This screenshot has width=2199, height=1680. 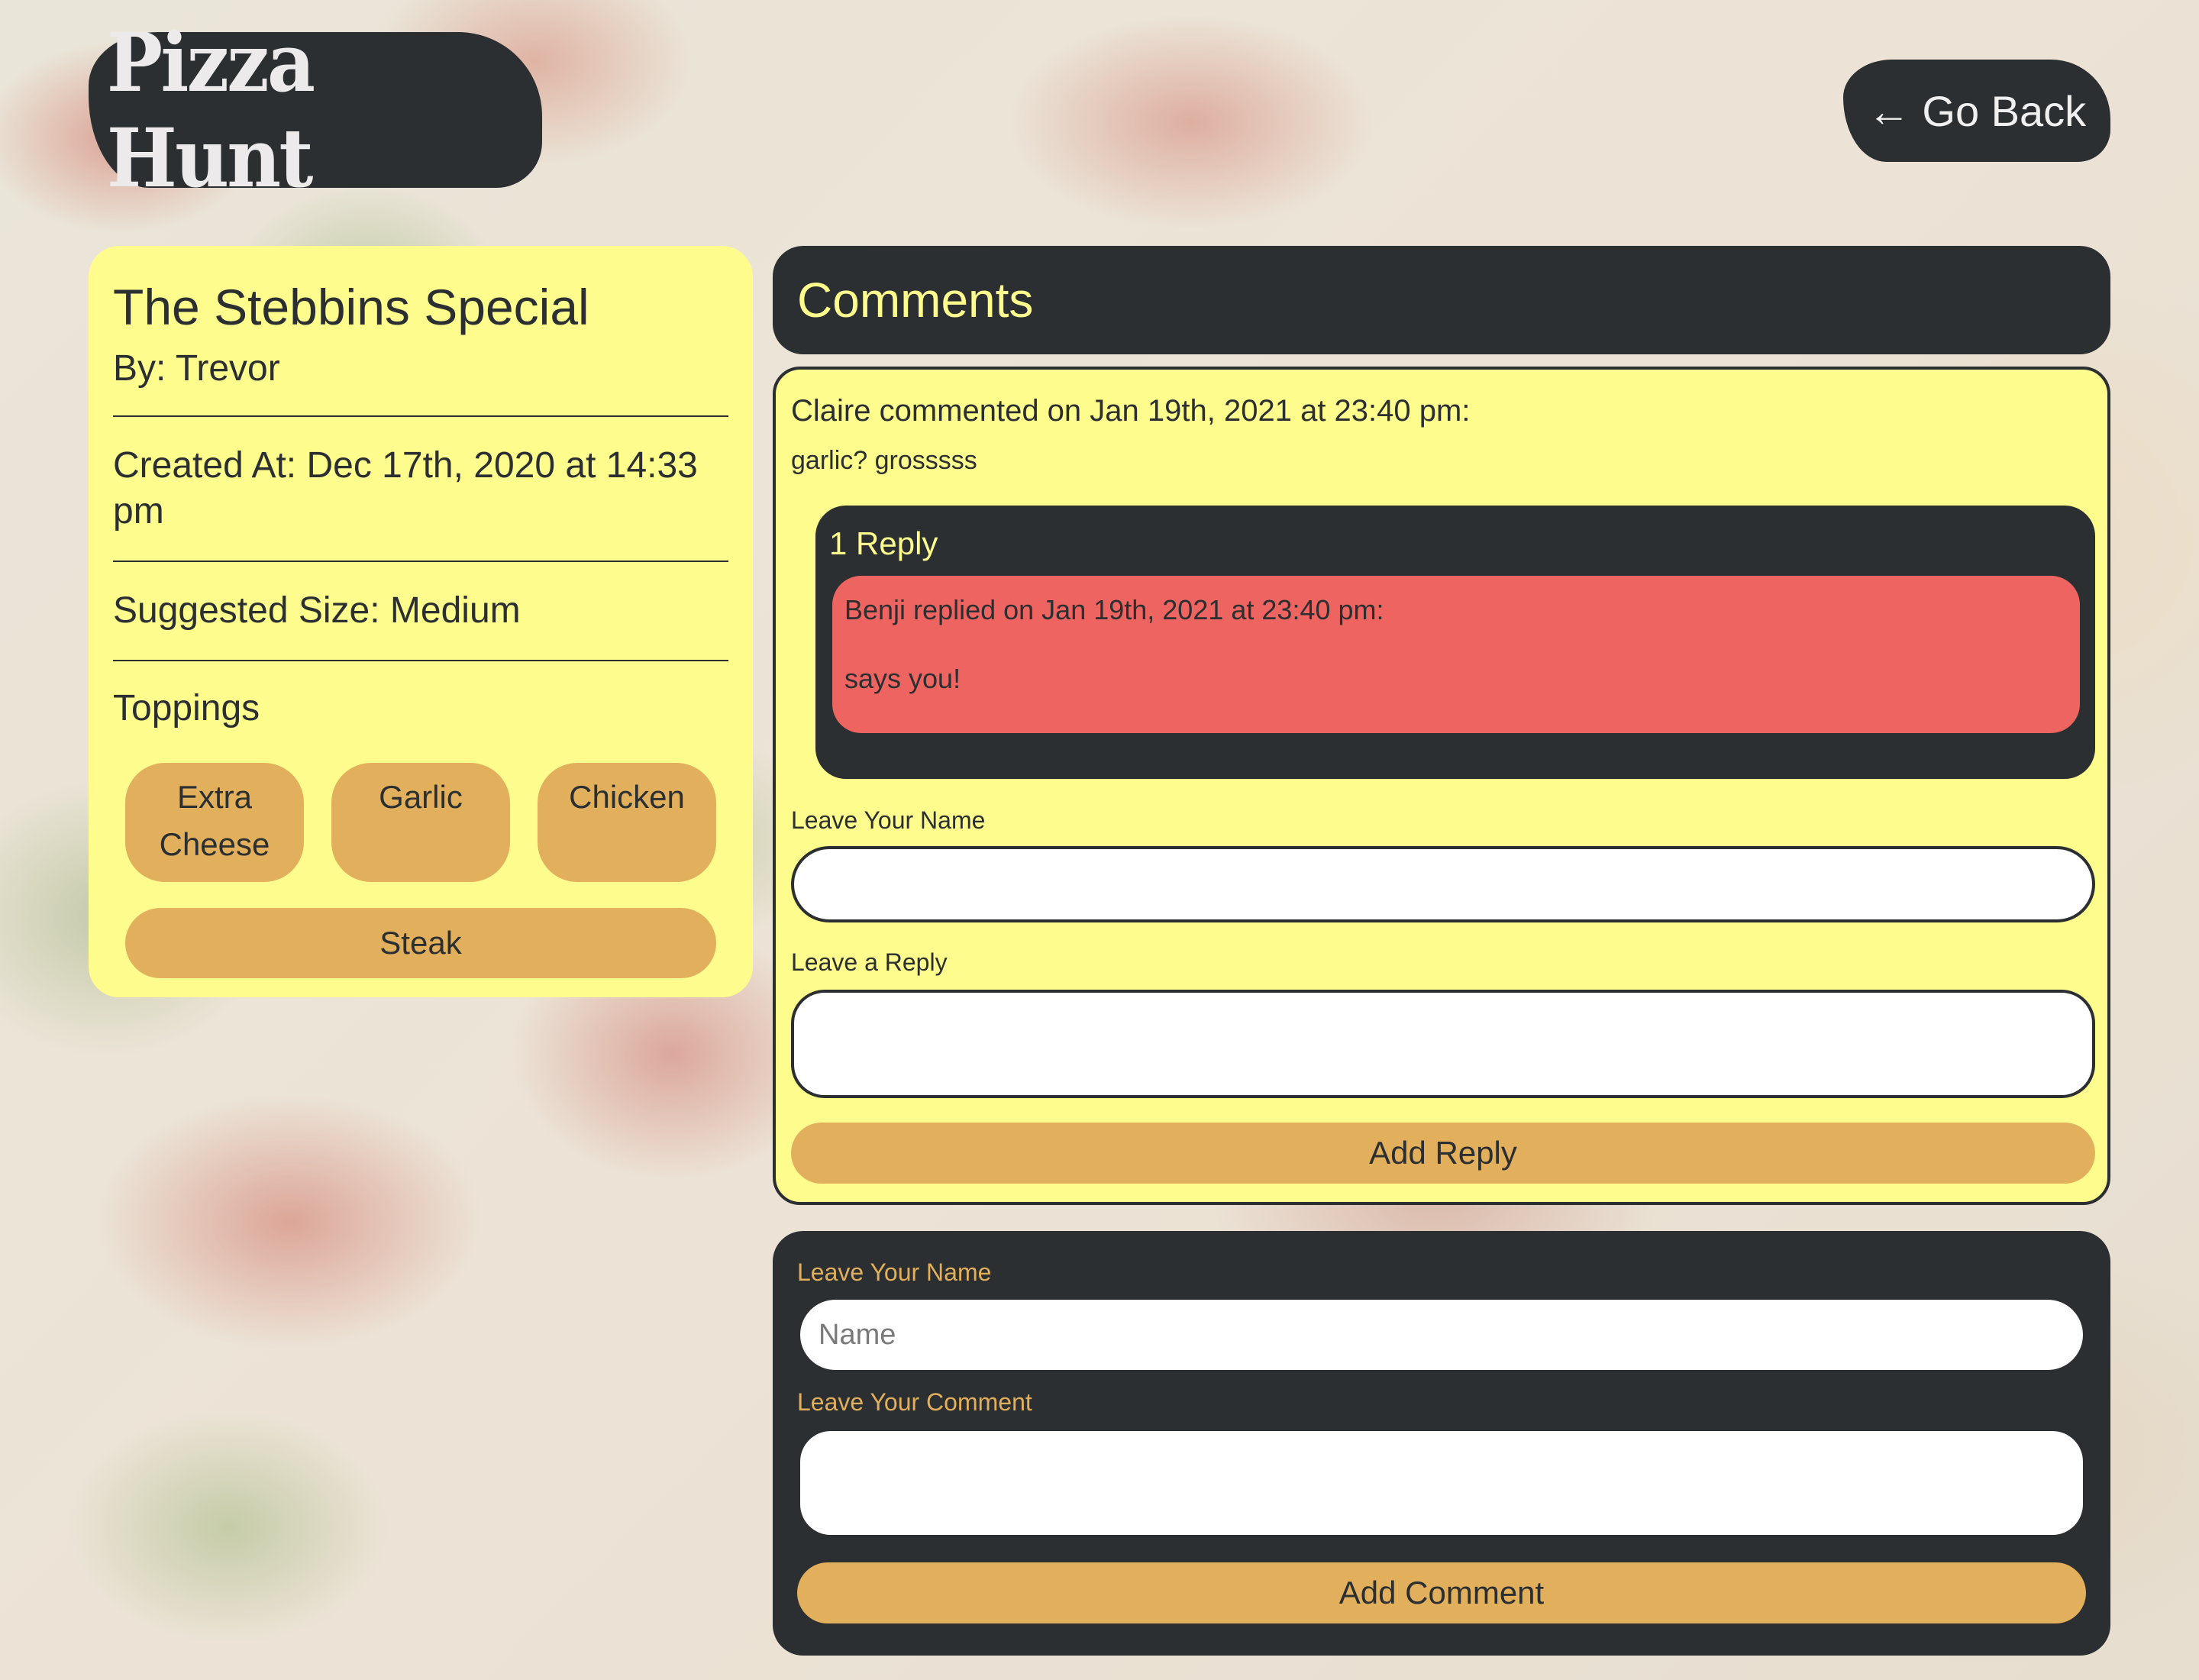 What do you see at coordinates (1443, 1153) in the screenshot?
I see `add-reply-button: Add Reply` at bounding box center [1443, 1153].